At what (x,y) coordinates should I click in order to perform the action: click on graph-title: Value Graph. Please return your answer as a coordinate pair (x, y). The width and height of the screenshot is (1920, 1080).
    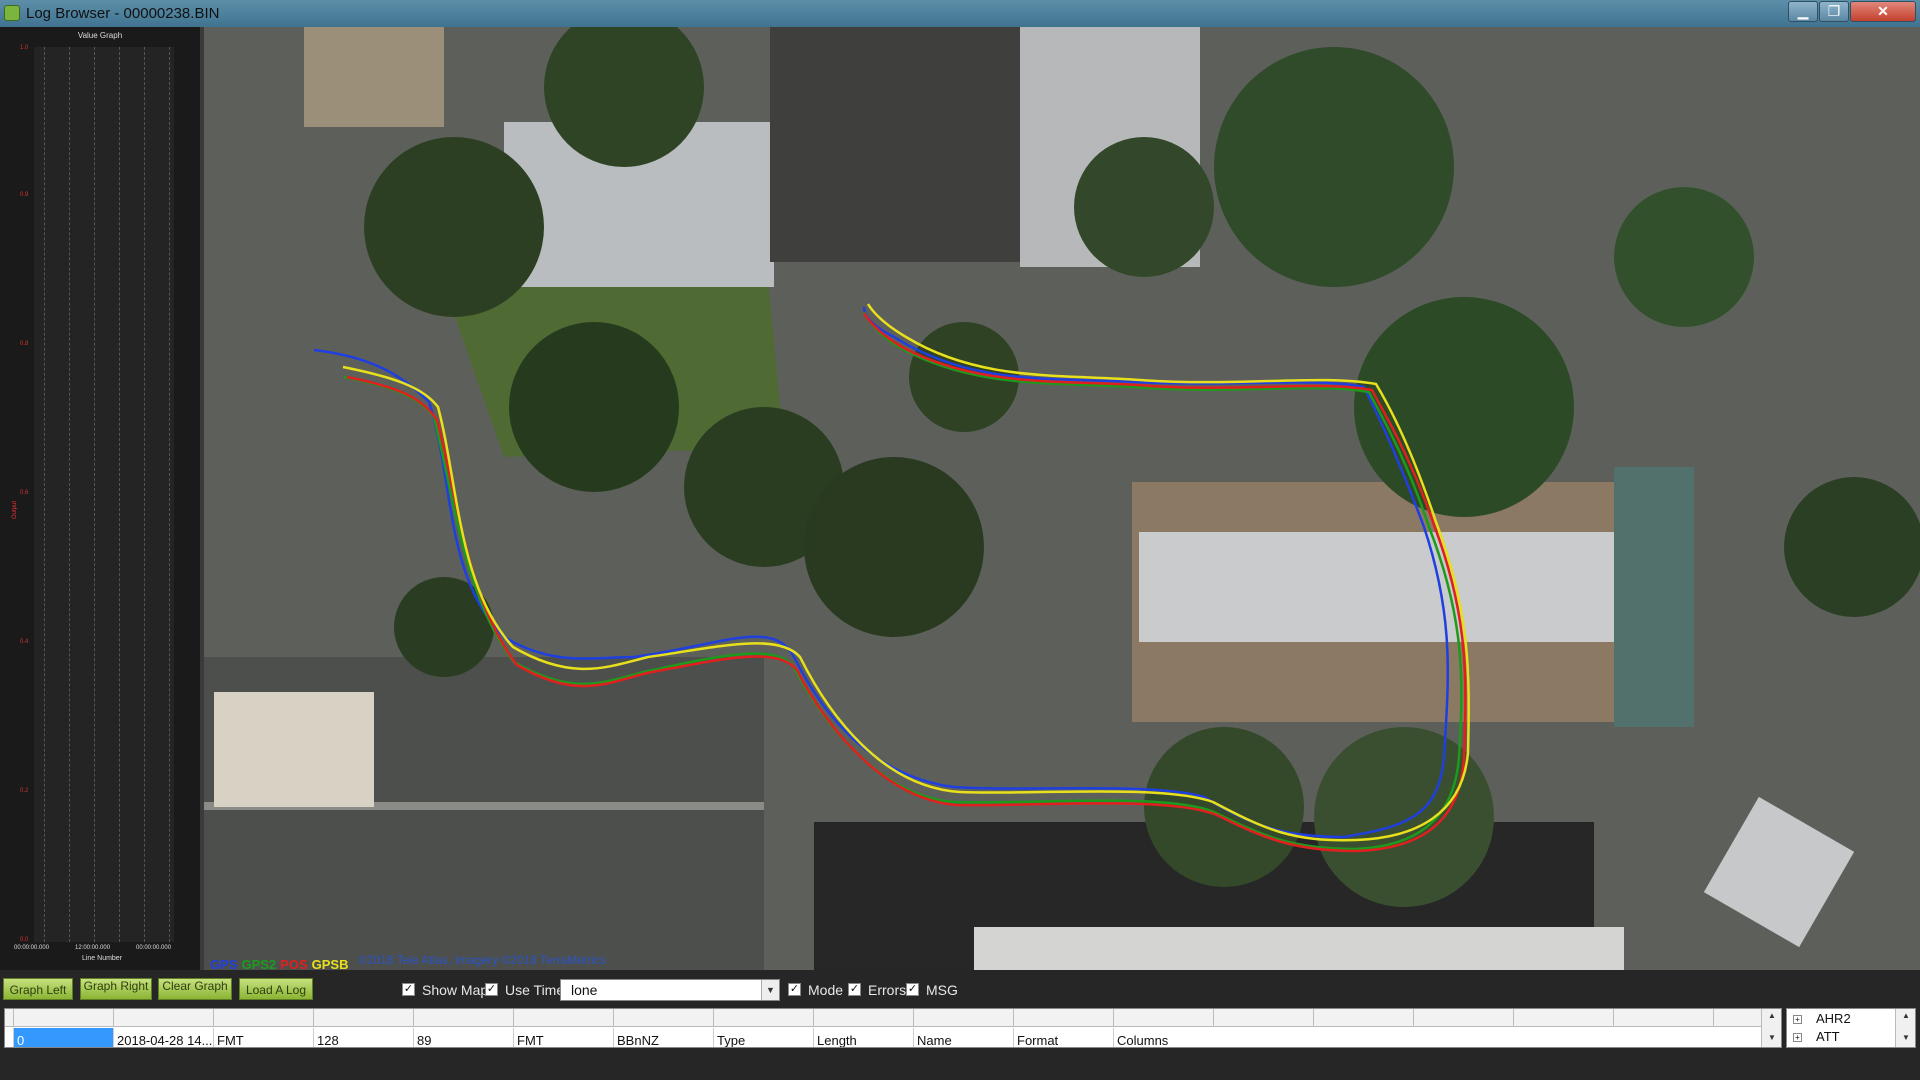
    Looking at the image, I should click on (100, 35).